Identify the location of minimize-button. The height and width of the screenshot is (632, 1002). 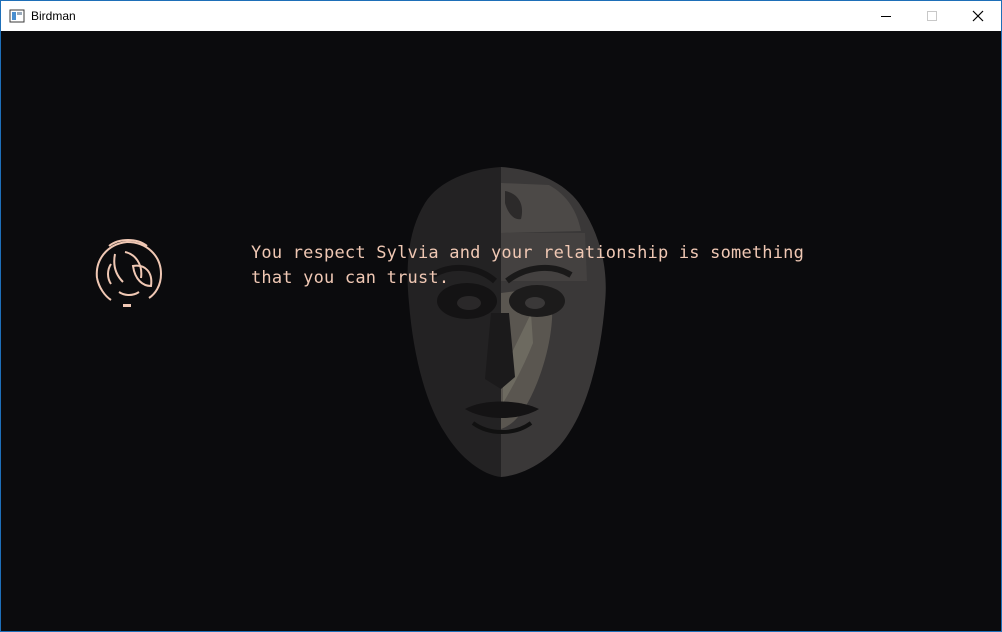
(886, 16).